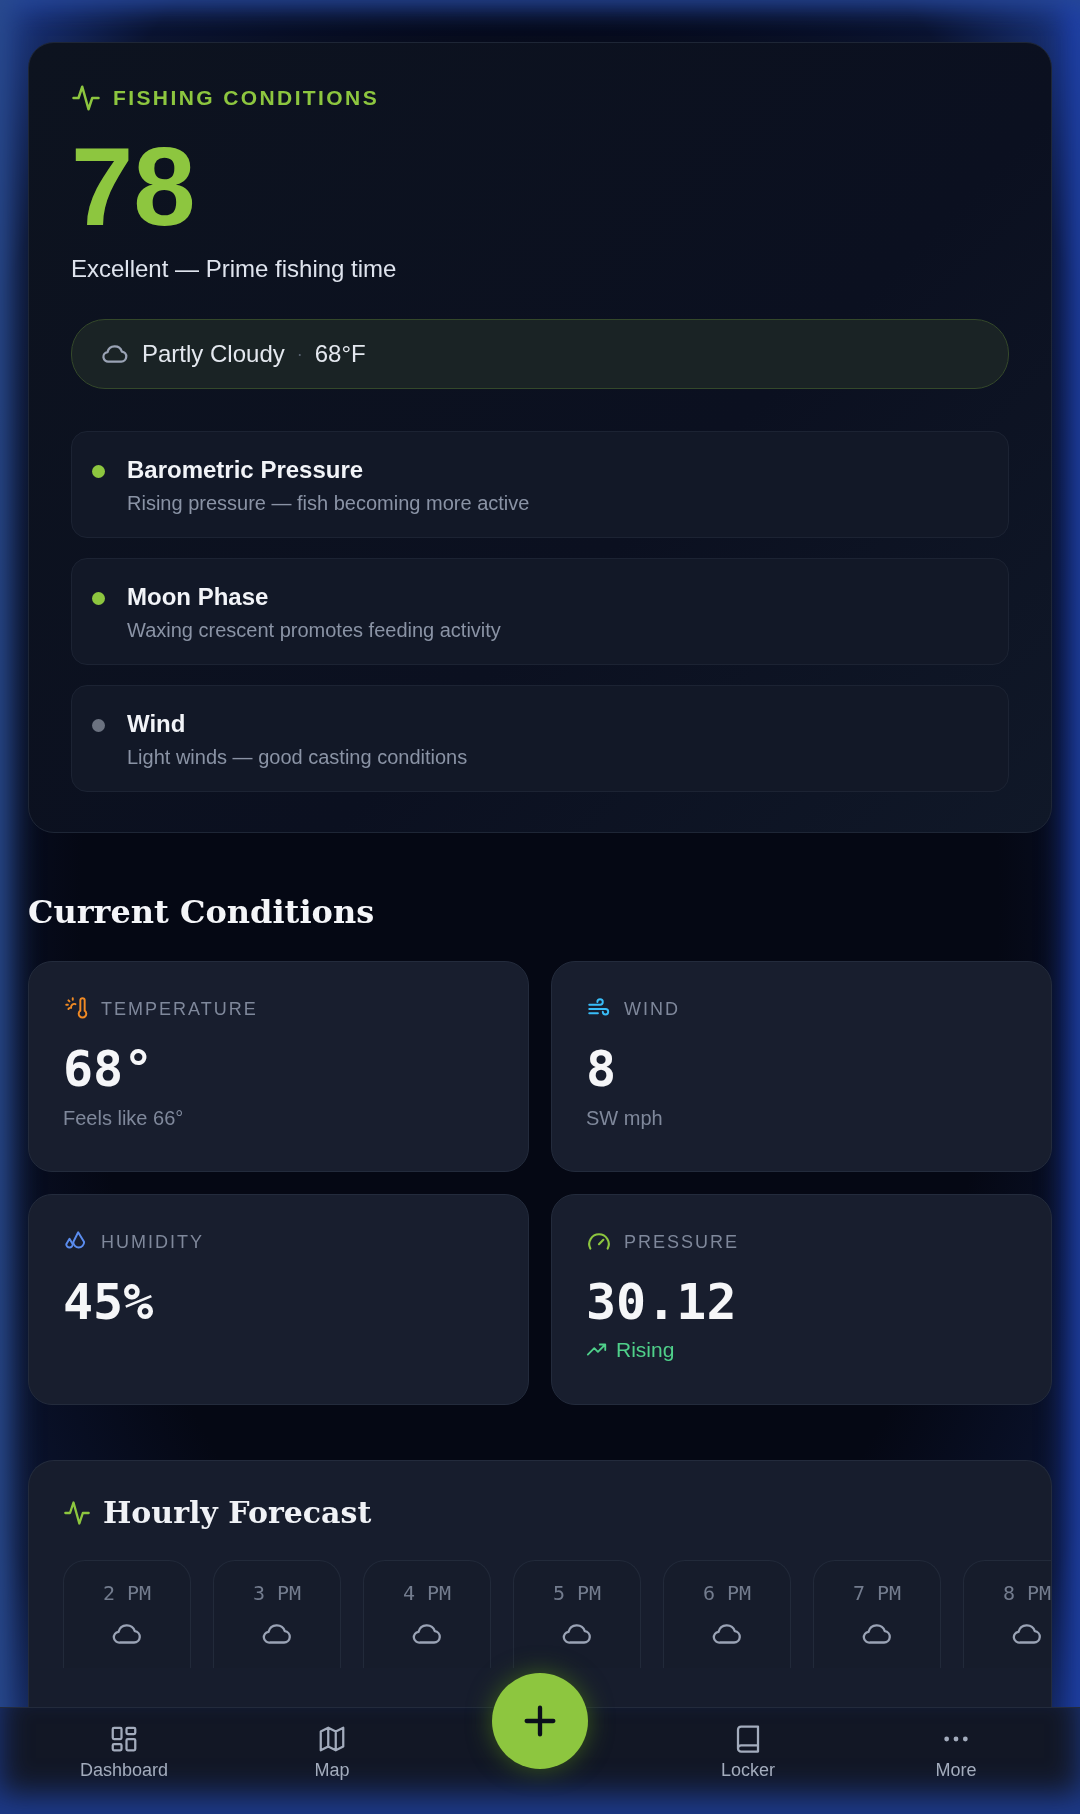 The height and width of the screenshot is (1814, 1080). I want to click on score-summary: Excellent — Prime fishing time, so click(234, 269).